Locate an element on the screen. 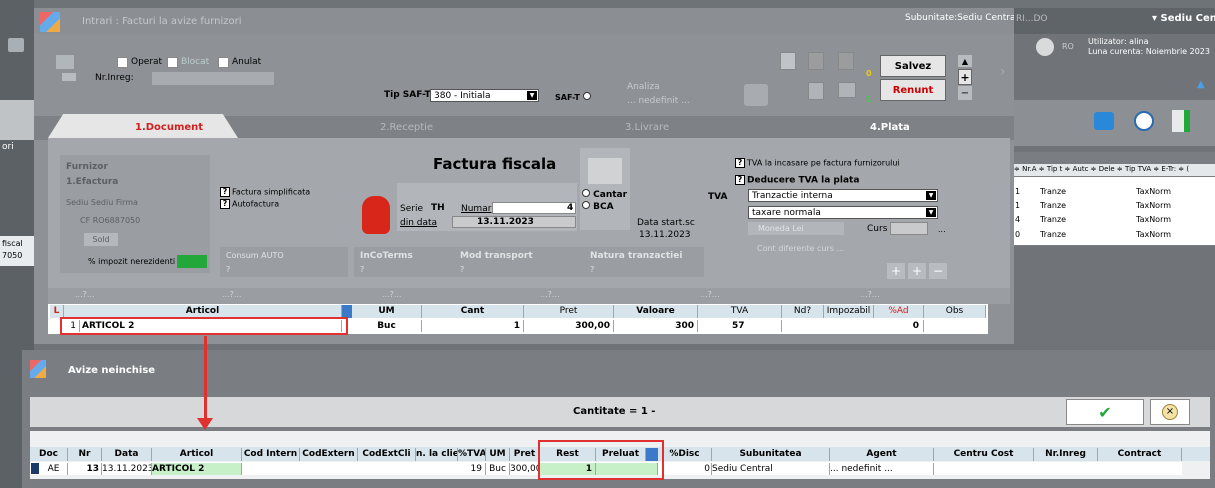  lang-label: RO is located at coordinates (1068, 47).